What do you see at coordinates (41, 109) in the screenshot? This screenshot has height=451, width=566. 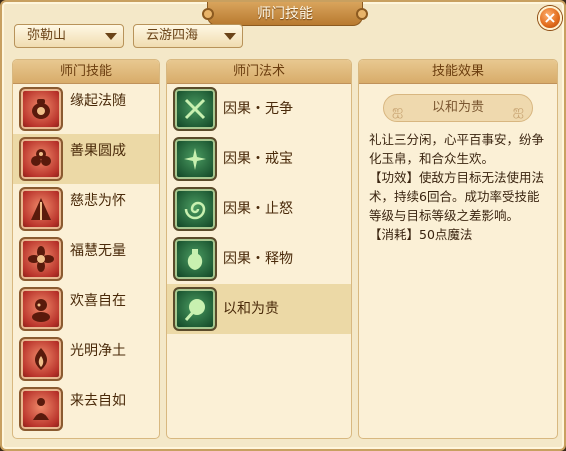 I see `pot-icon` at bounding box center [41, 109].